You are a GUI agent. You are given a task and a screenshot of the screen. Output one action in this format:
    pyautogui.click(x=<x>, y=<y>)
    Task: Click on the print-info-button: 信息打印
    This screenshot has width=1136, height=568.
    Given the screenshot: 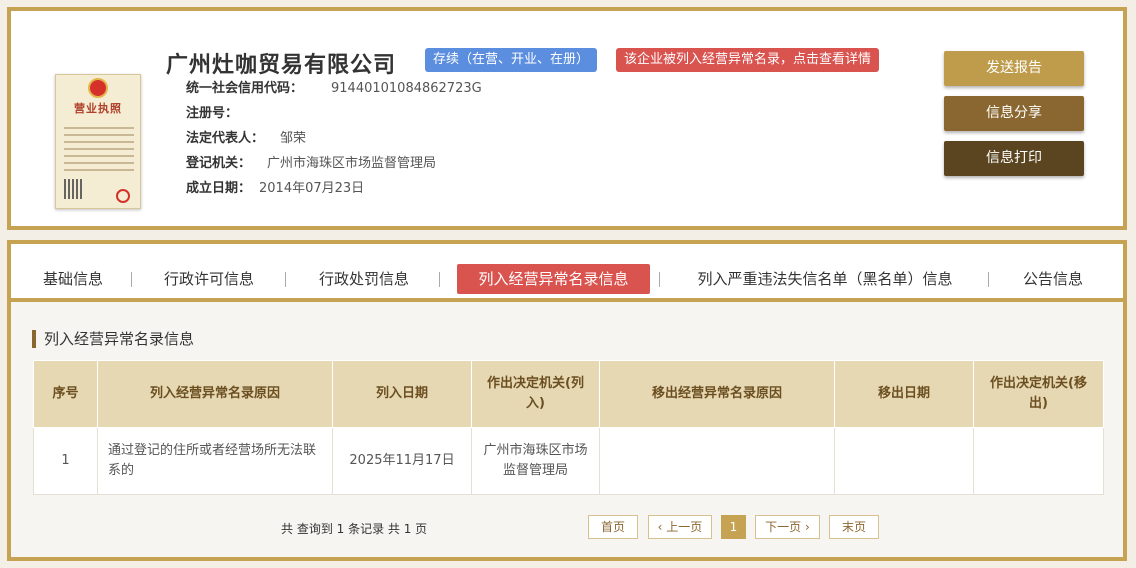 What is the action you would take?
    pyautogui.click(x=1014, y=158)
    